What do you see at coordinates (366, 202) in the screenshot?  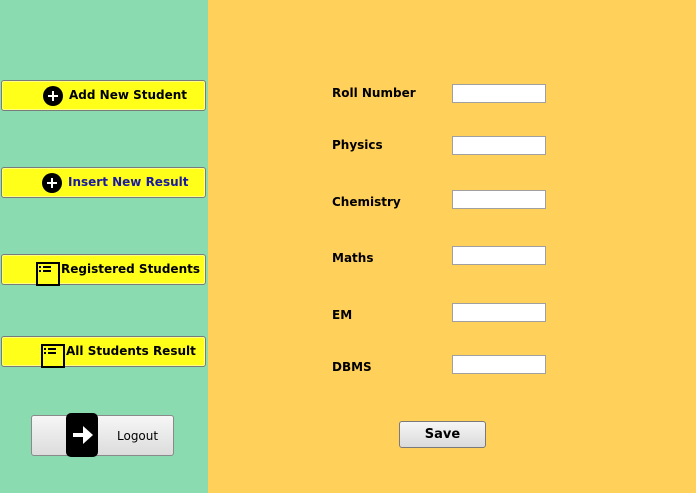 I see `chemistry-label: Chemistry` at bounding box center [366, 202].